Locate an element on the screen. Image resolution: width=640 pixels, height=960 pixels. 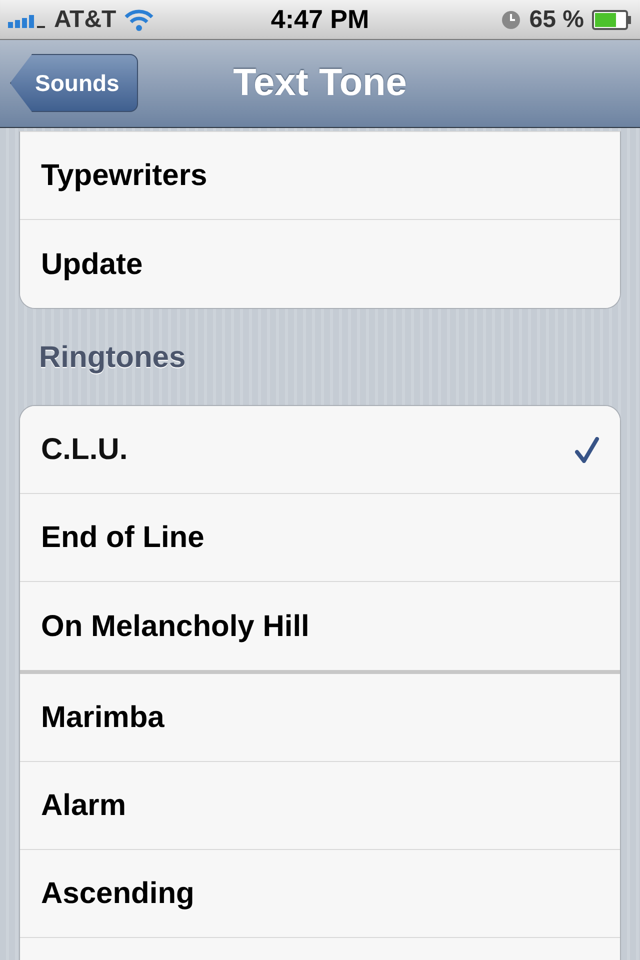
back-button: Sounds is located at coordinates (74, 83).